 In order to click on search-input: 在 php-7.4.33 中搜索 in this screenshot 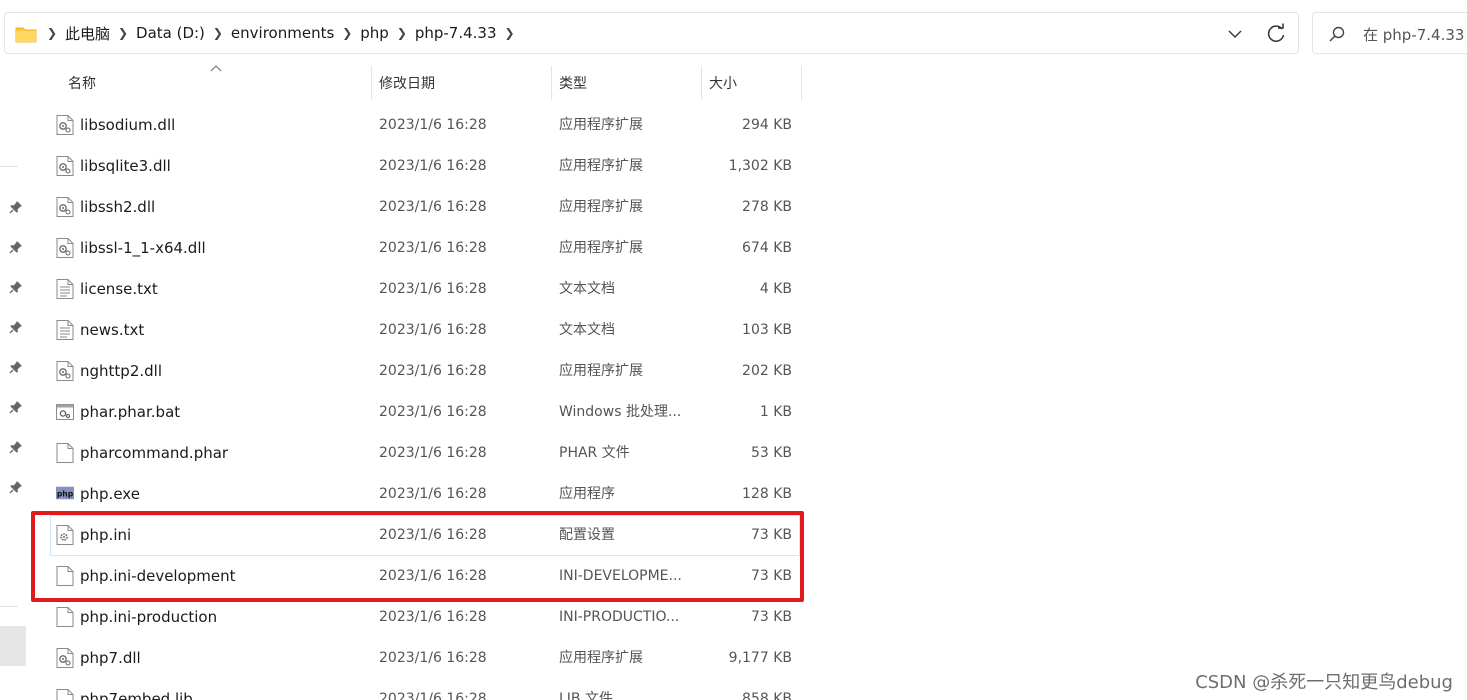, I will do `click(1389, 33)`.